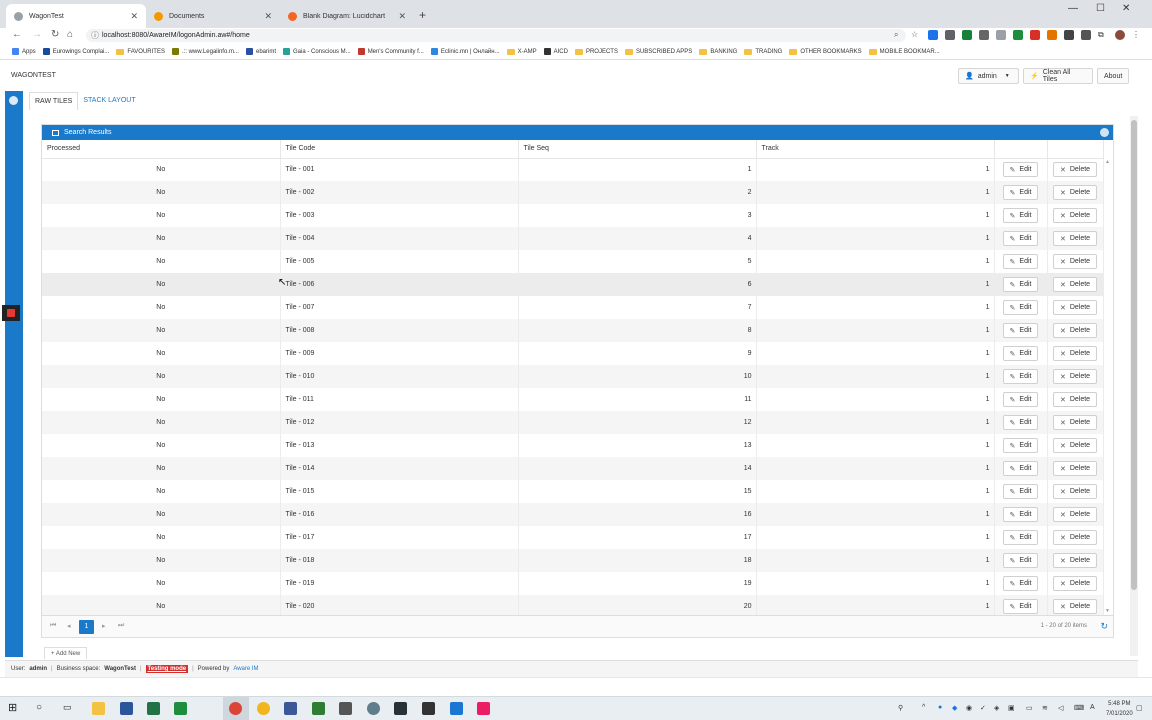 The width and height of the screenshot is (1152, 720). What do you see at coordinates (70, 34) in the screenshot?
I see `home-icon: ⌂` at bounding box center [70, 34].